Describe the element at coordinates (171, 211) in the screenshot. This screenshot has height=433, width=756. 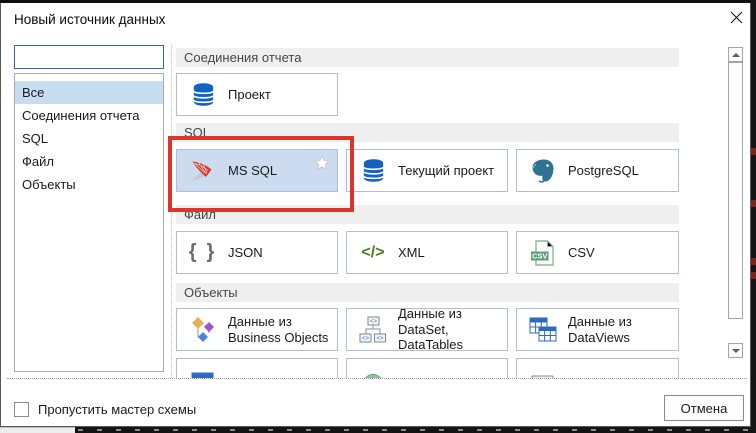
I see `panel-divider` at that location.